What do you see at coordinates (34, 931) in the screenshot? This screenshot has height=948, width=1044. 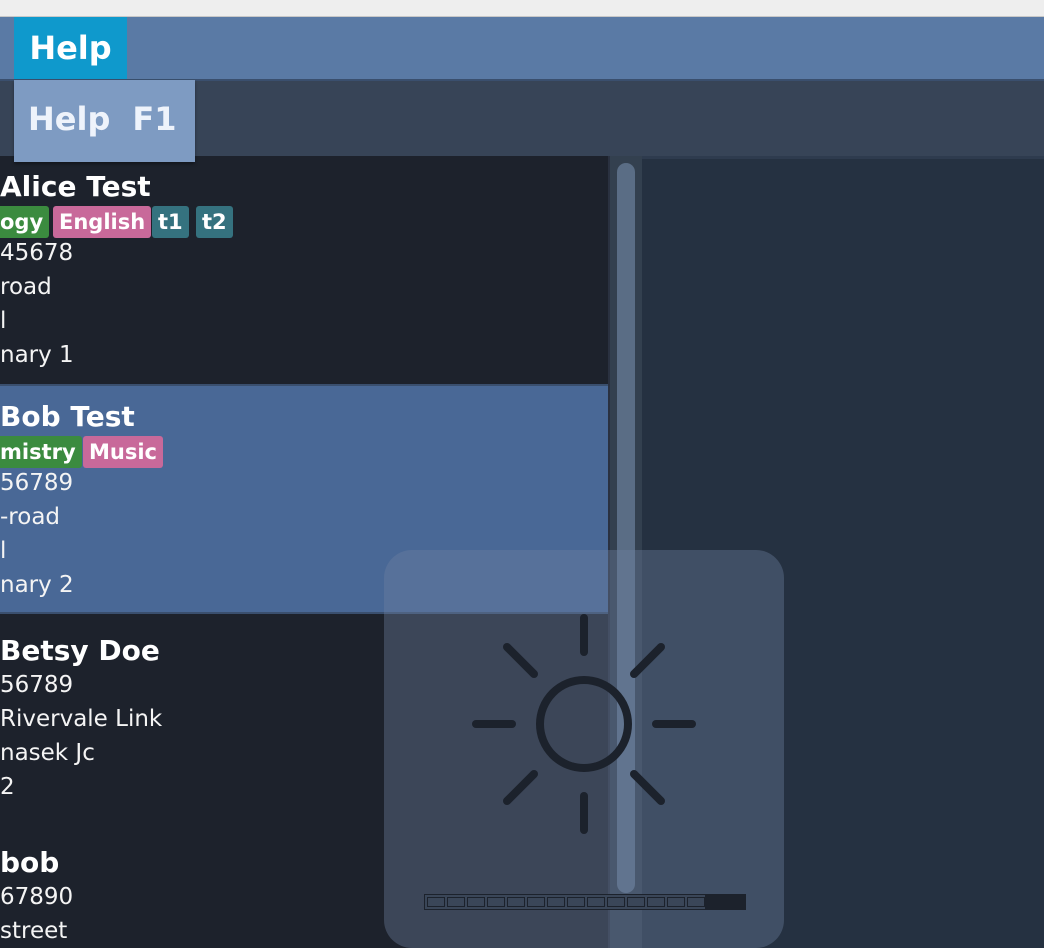 I see `person-address: street` at bounding box center [34, 931].